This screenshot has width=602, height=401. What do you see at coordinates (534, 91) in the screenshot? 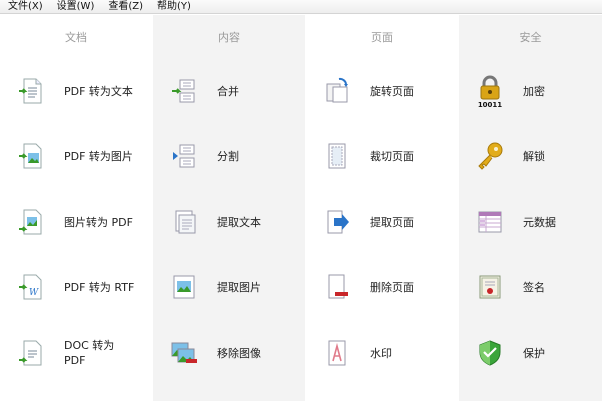
I see `tool-label: 加密` at bounding box center [534, 91].